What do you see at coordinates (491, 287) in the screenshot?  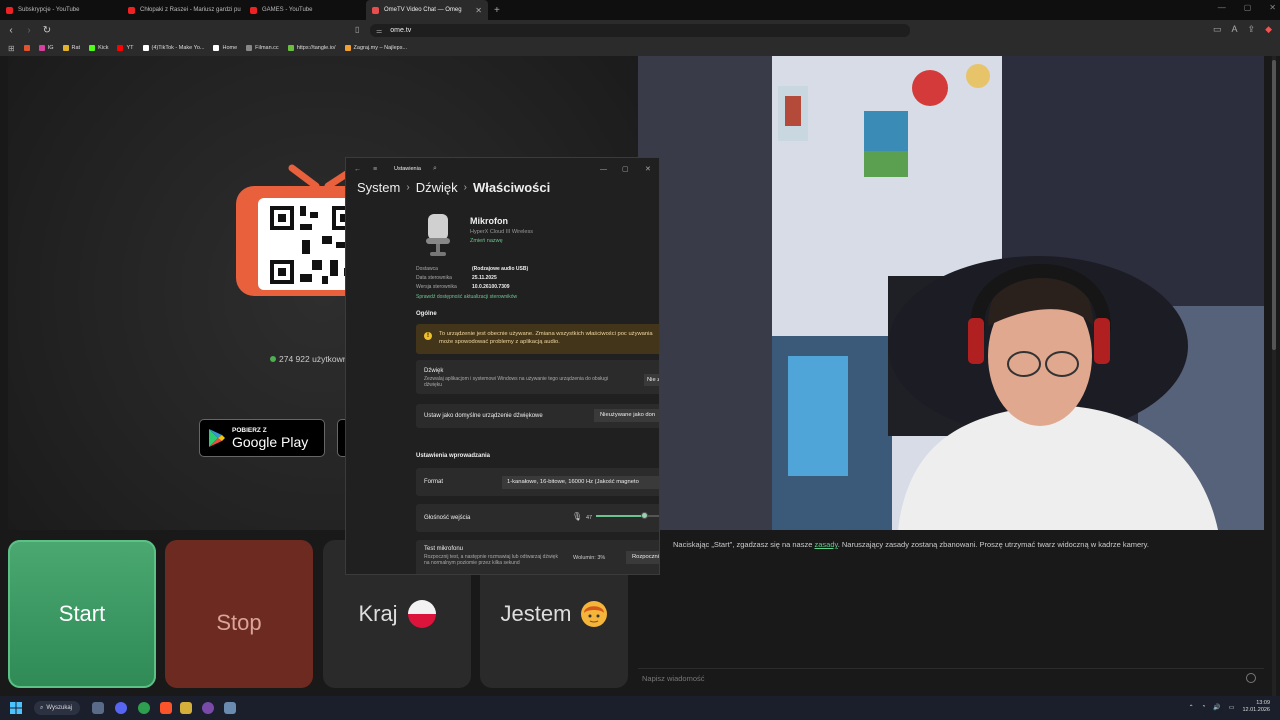 I see `detail-value: 10.0.26100.7309` at bounding box center [491, 287].